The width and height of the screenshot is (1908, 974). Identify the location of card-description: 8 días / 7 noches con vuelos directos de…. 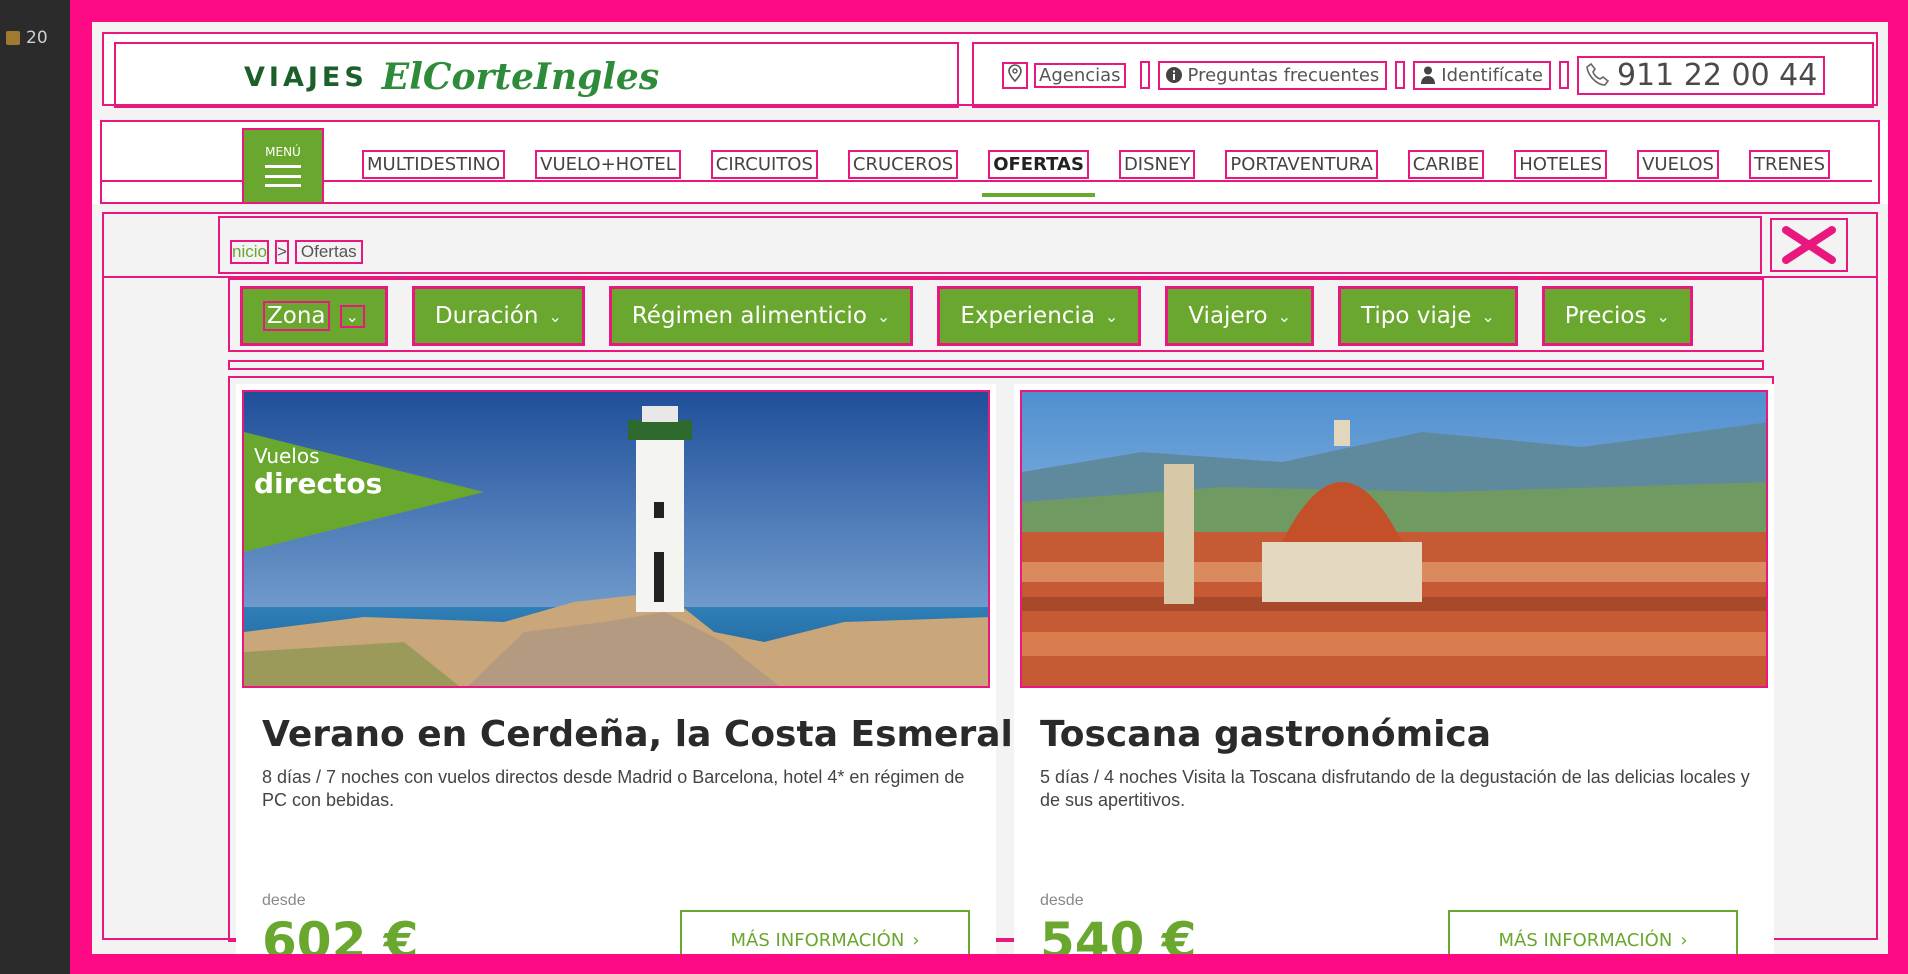
(613, 788).